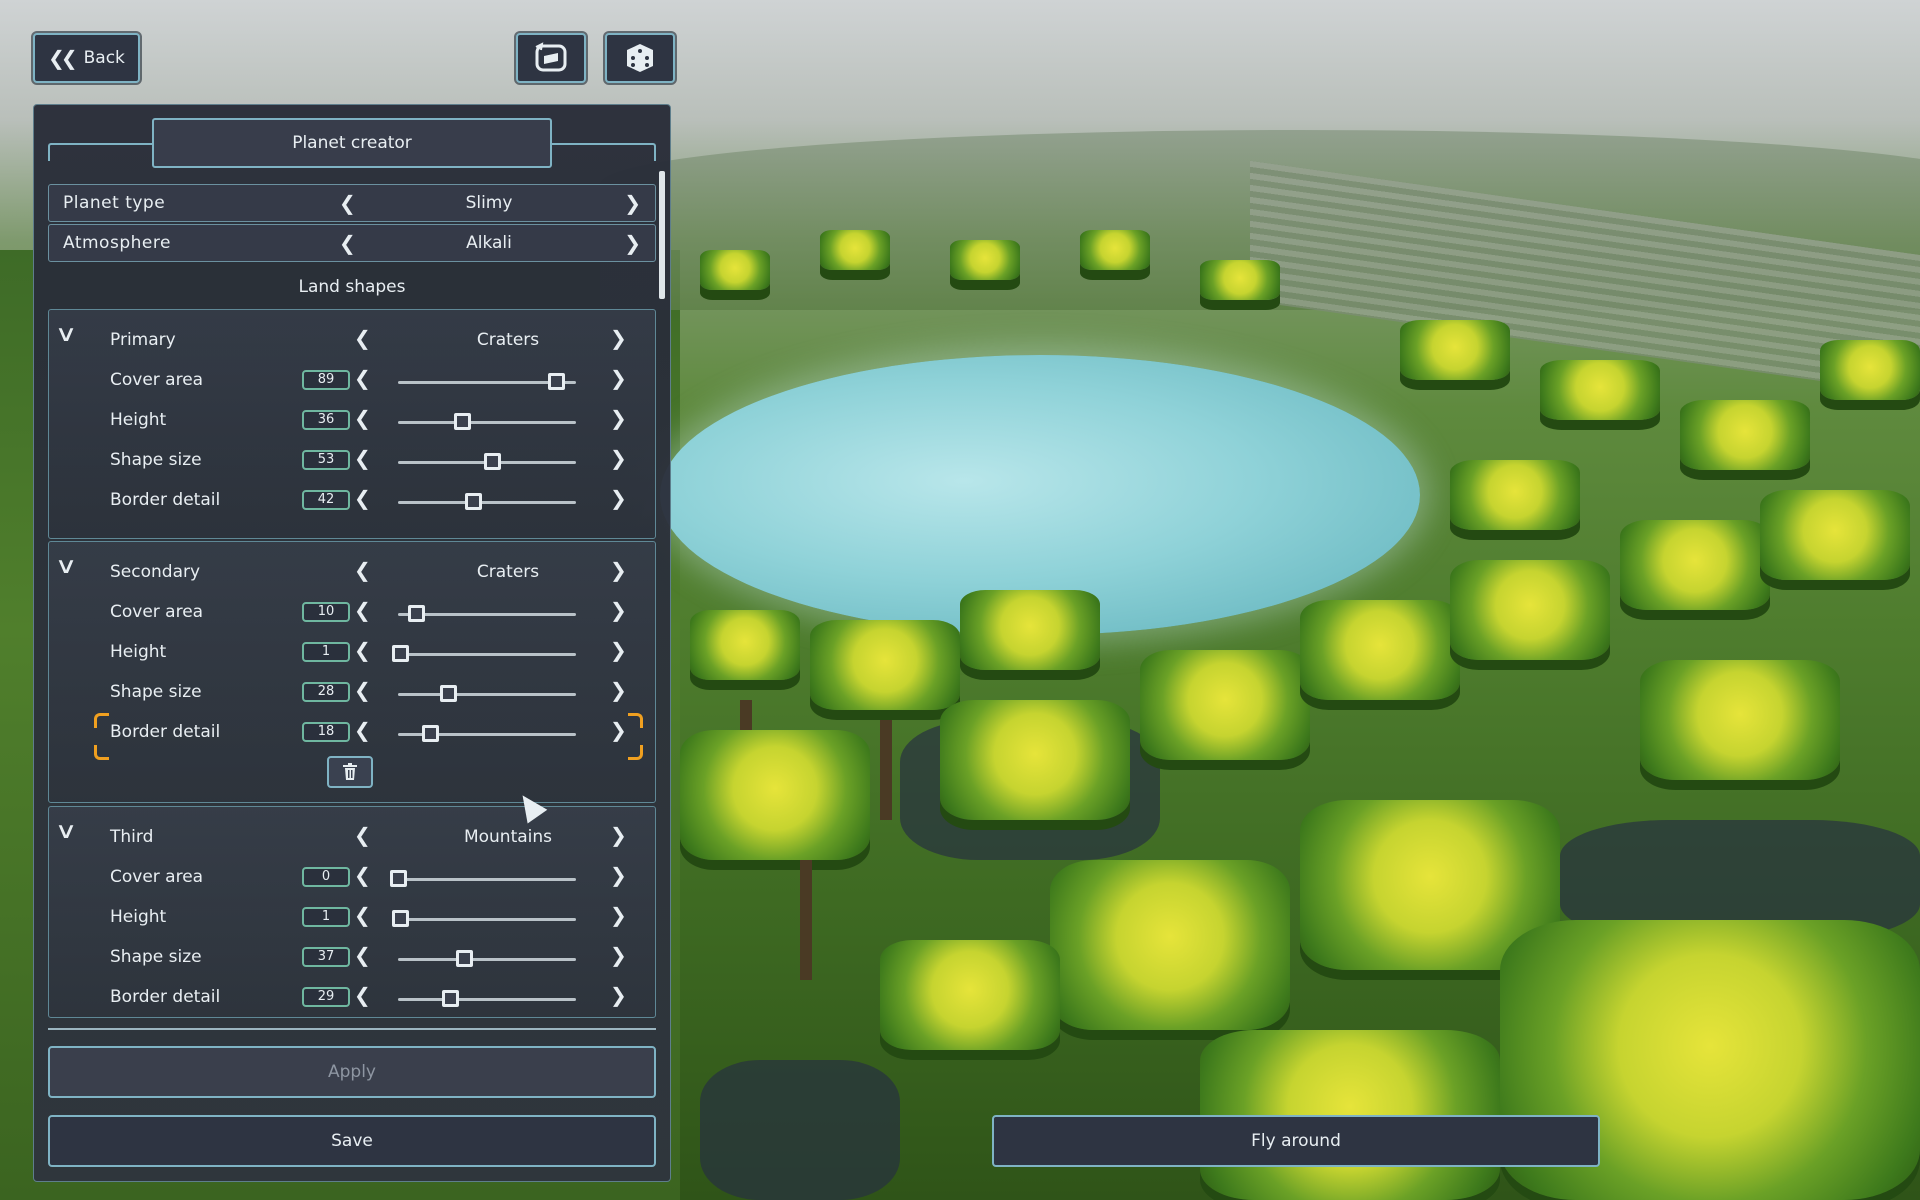 The image size is (1920, 1200). Describe the element at coordinates (551, 58) in the screenshot. I see `reset-camera-button` at that location.